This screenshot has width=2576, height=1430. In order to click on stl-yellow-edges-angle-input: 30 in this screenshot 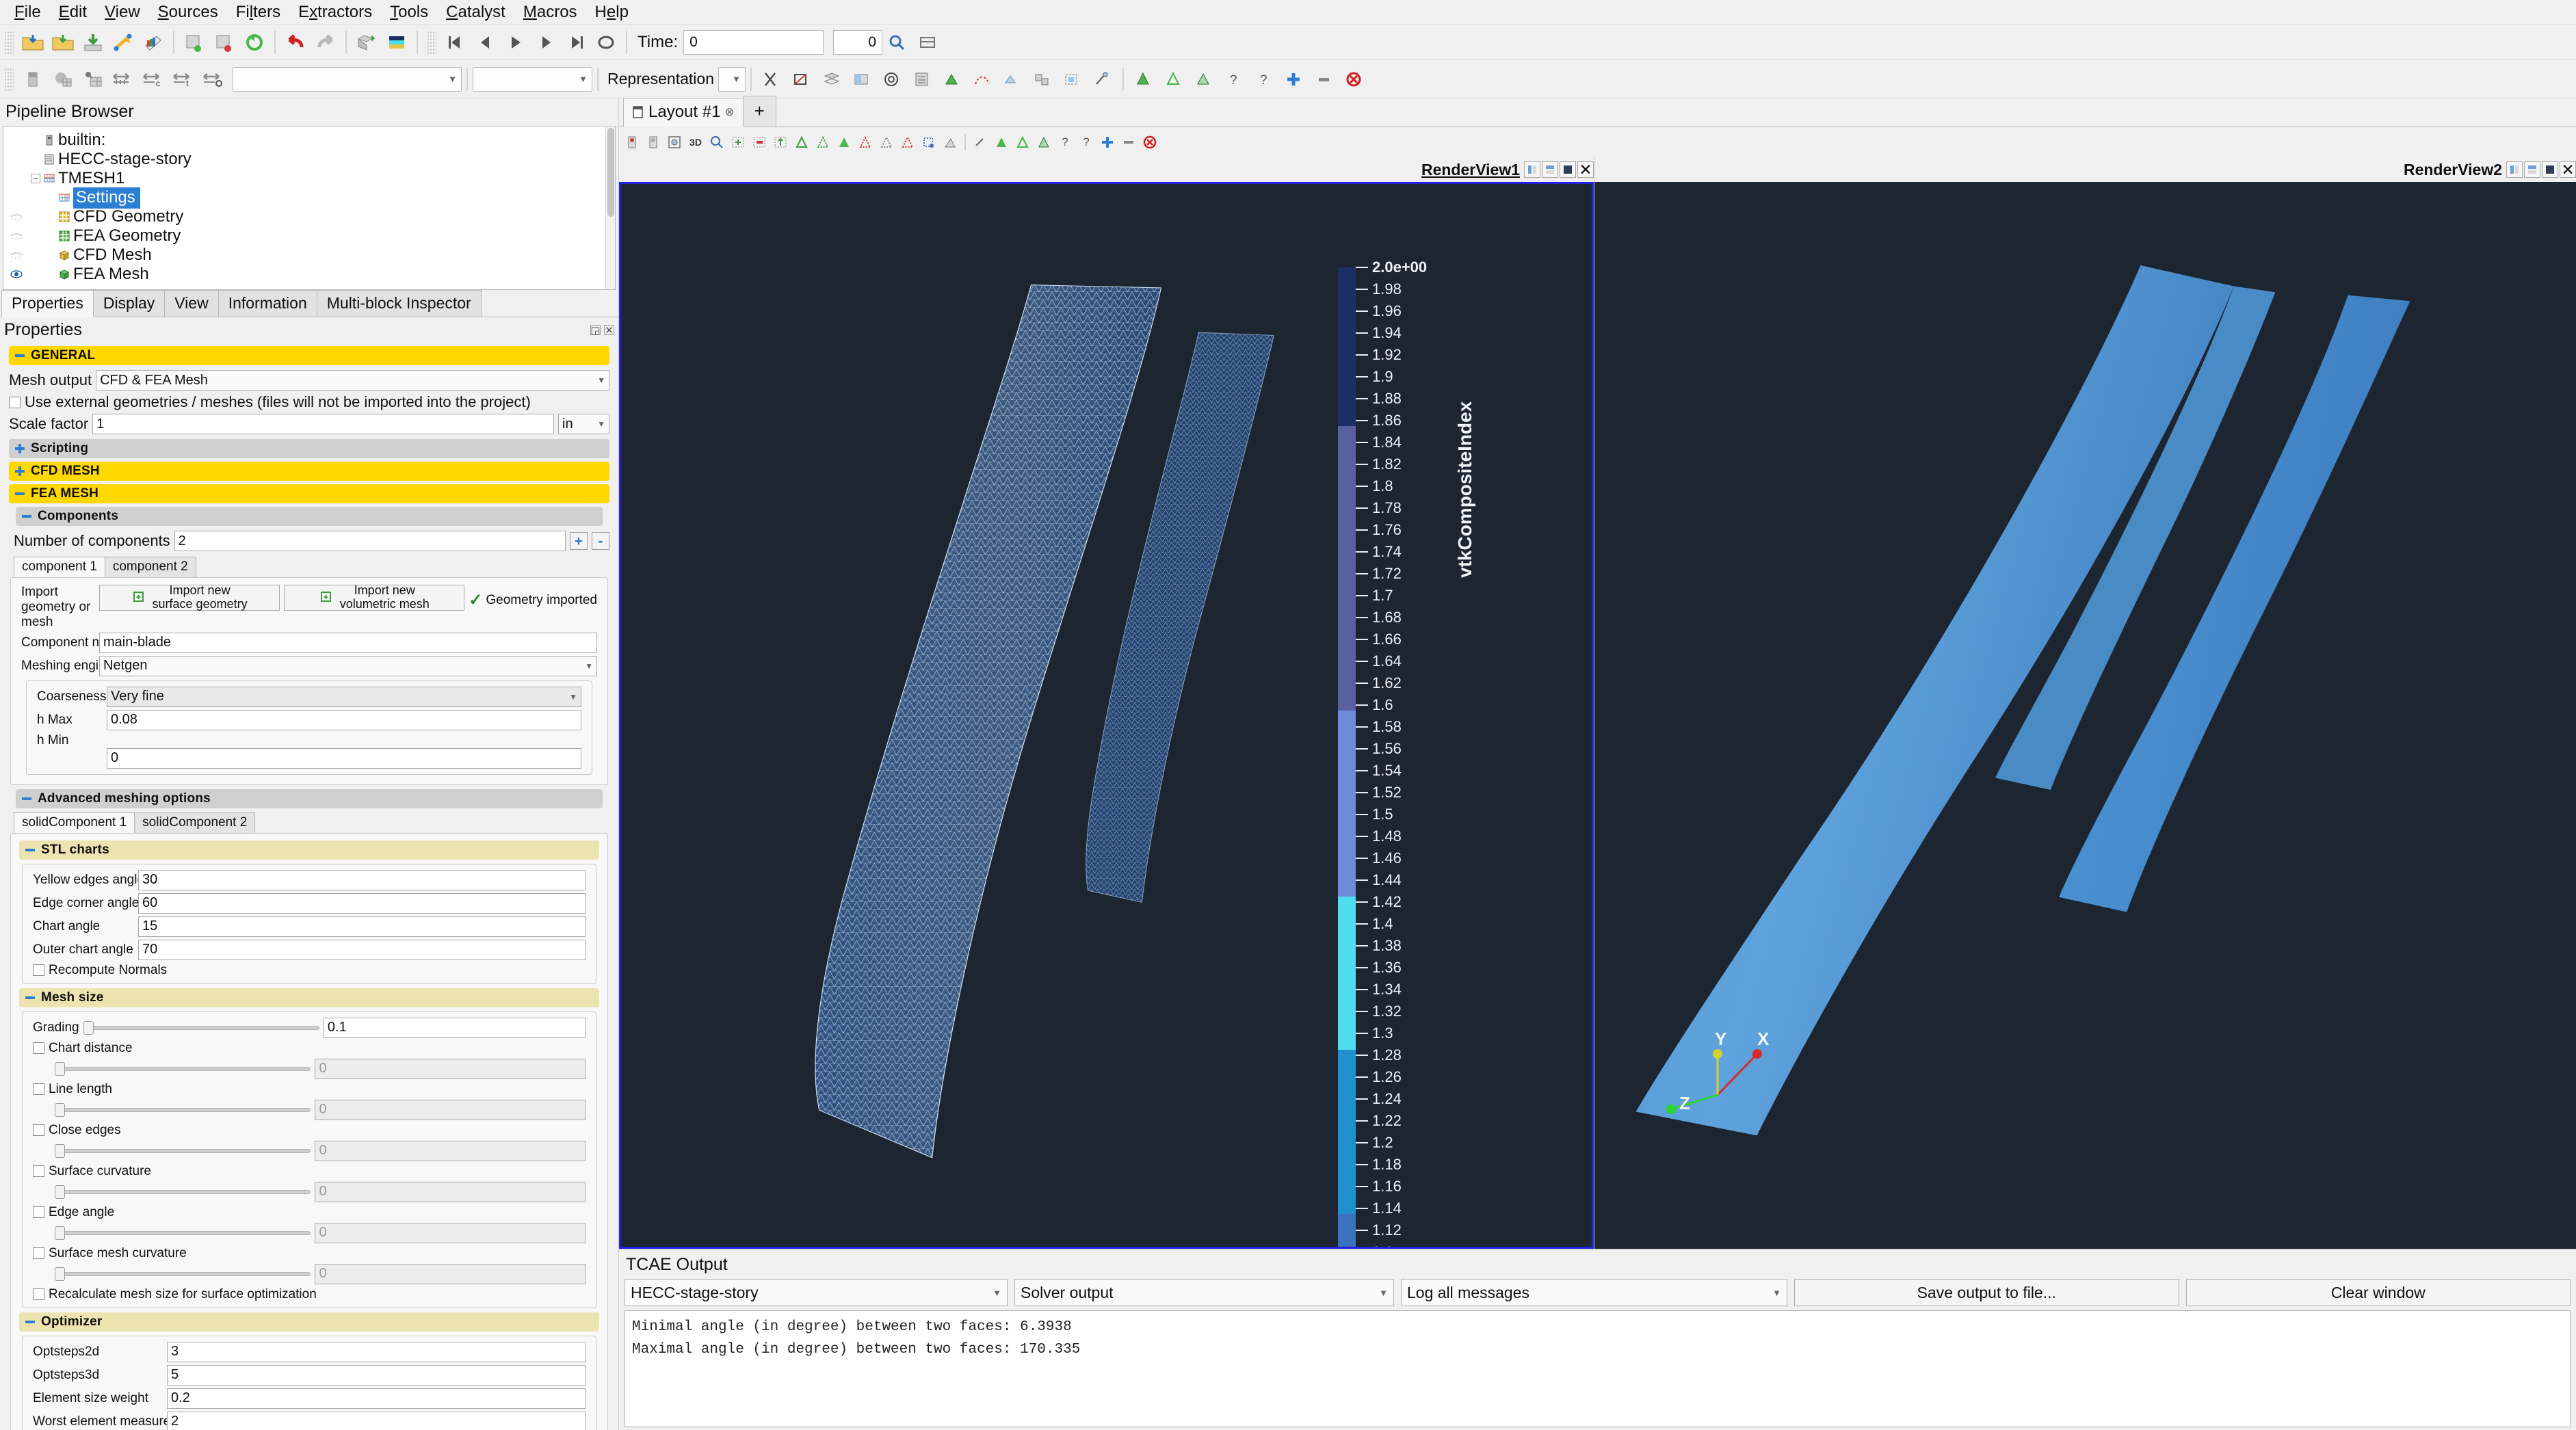, I will do `click(362, 879)`.